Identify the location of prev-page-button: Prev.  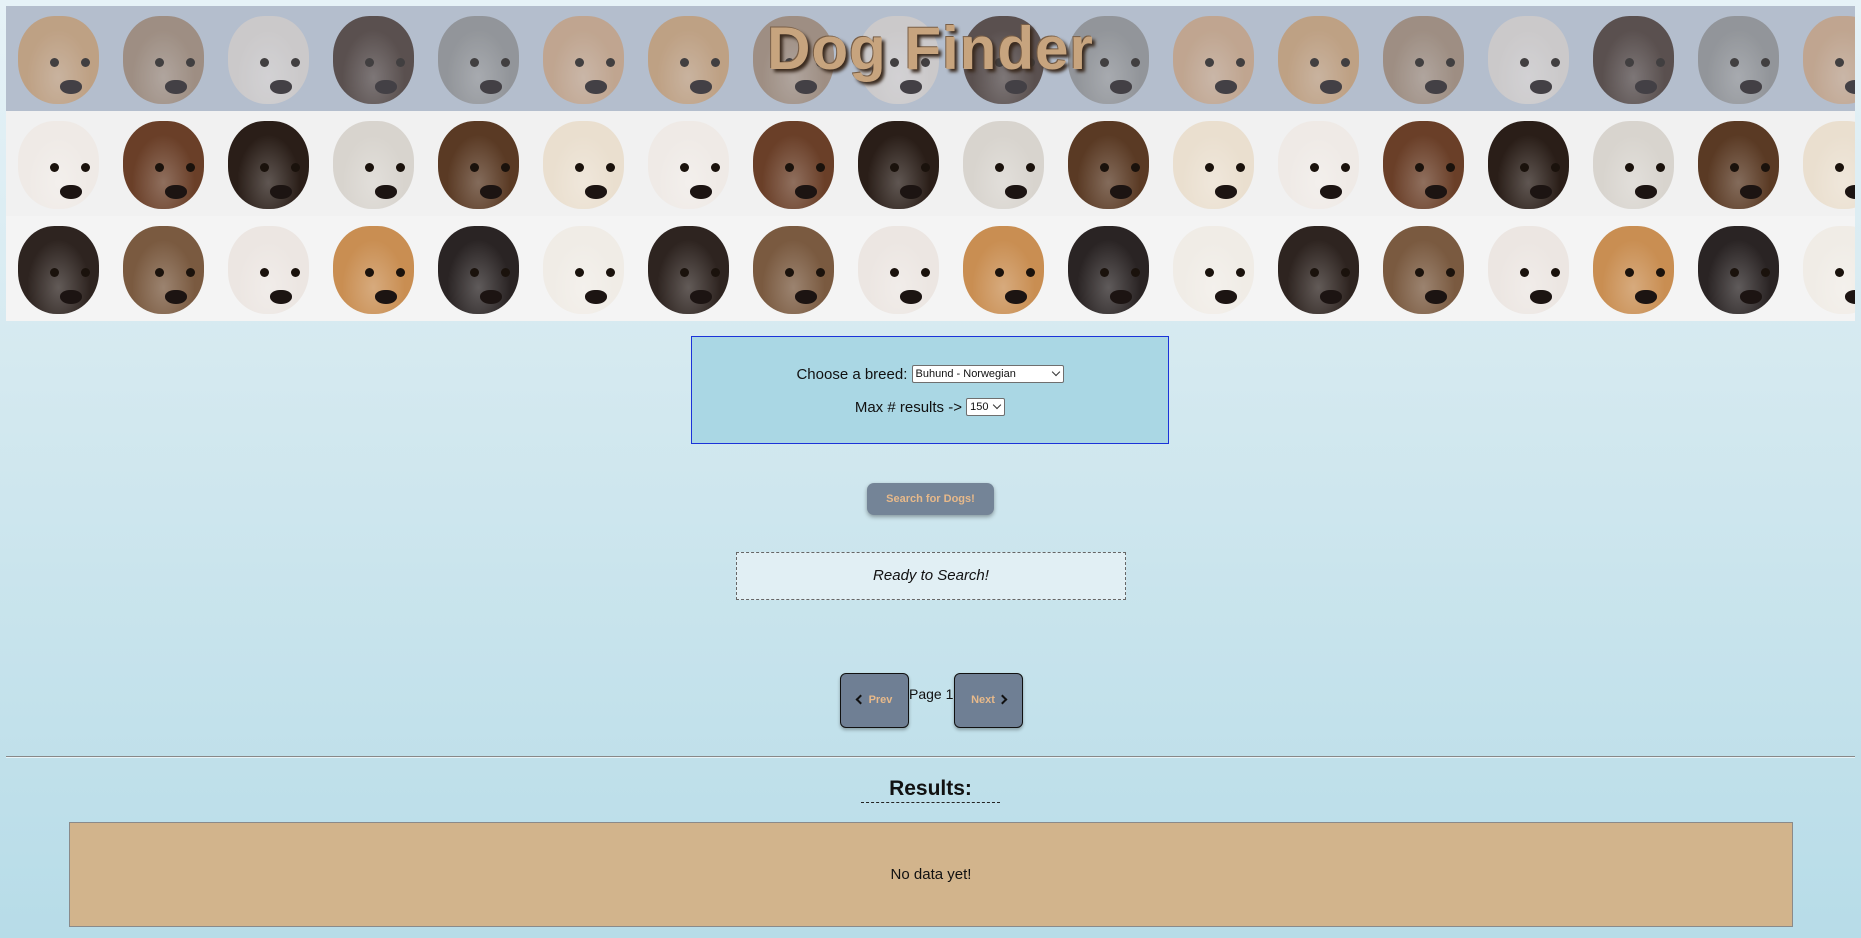
(874, 700).